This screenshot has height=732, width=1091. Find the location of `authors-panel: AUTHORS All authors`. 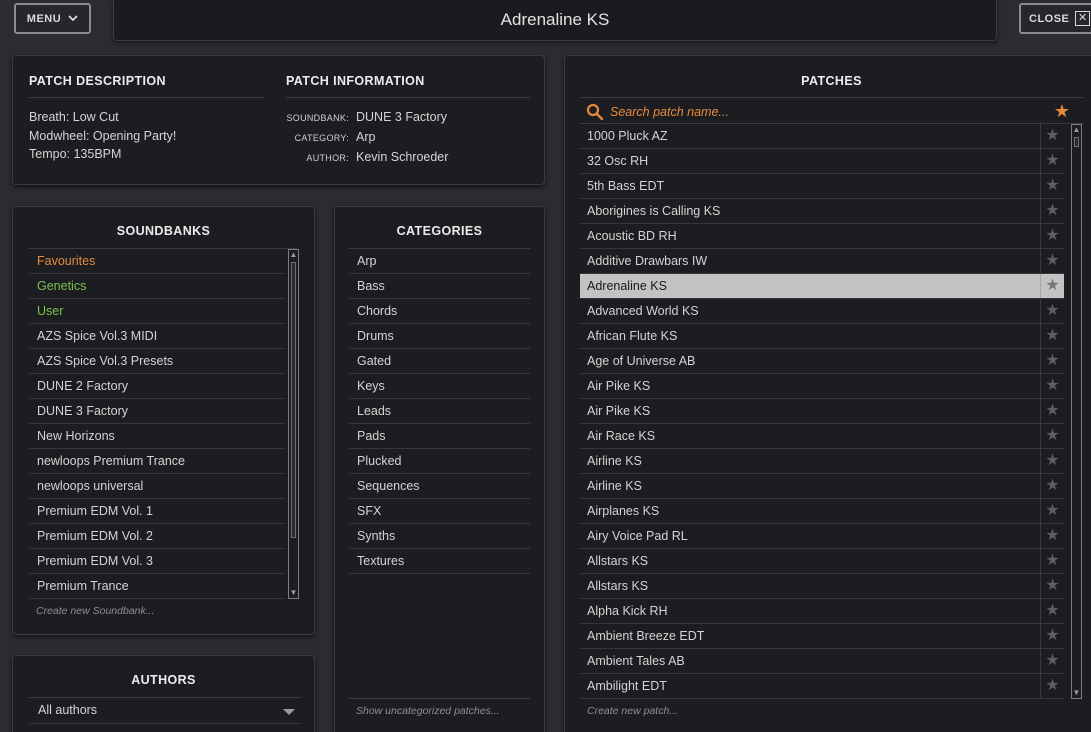

authors-panel: AUTHORS All authors is located at coordinates (163, 693).